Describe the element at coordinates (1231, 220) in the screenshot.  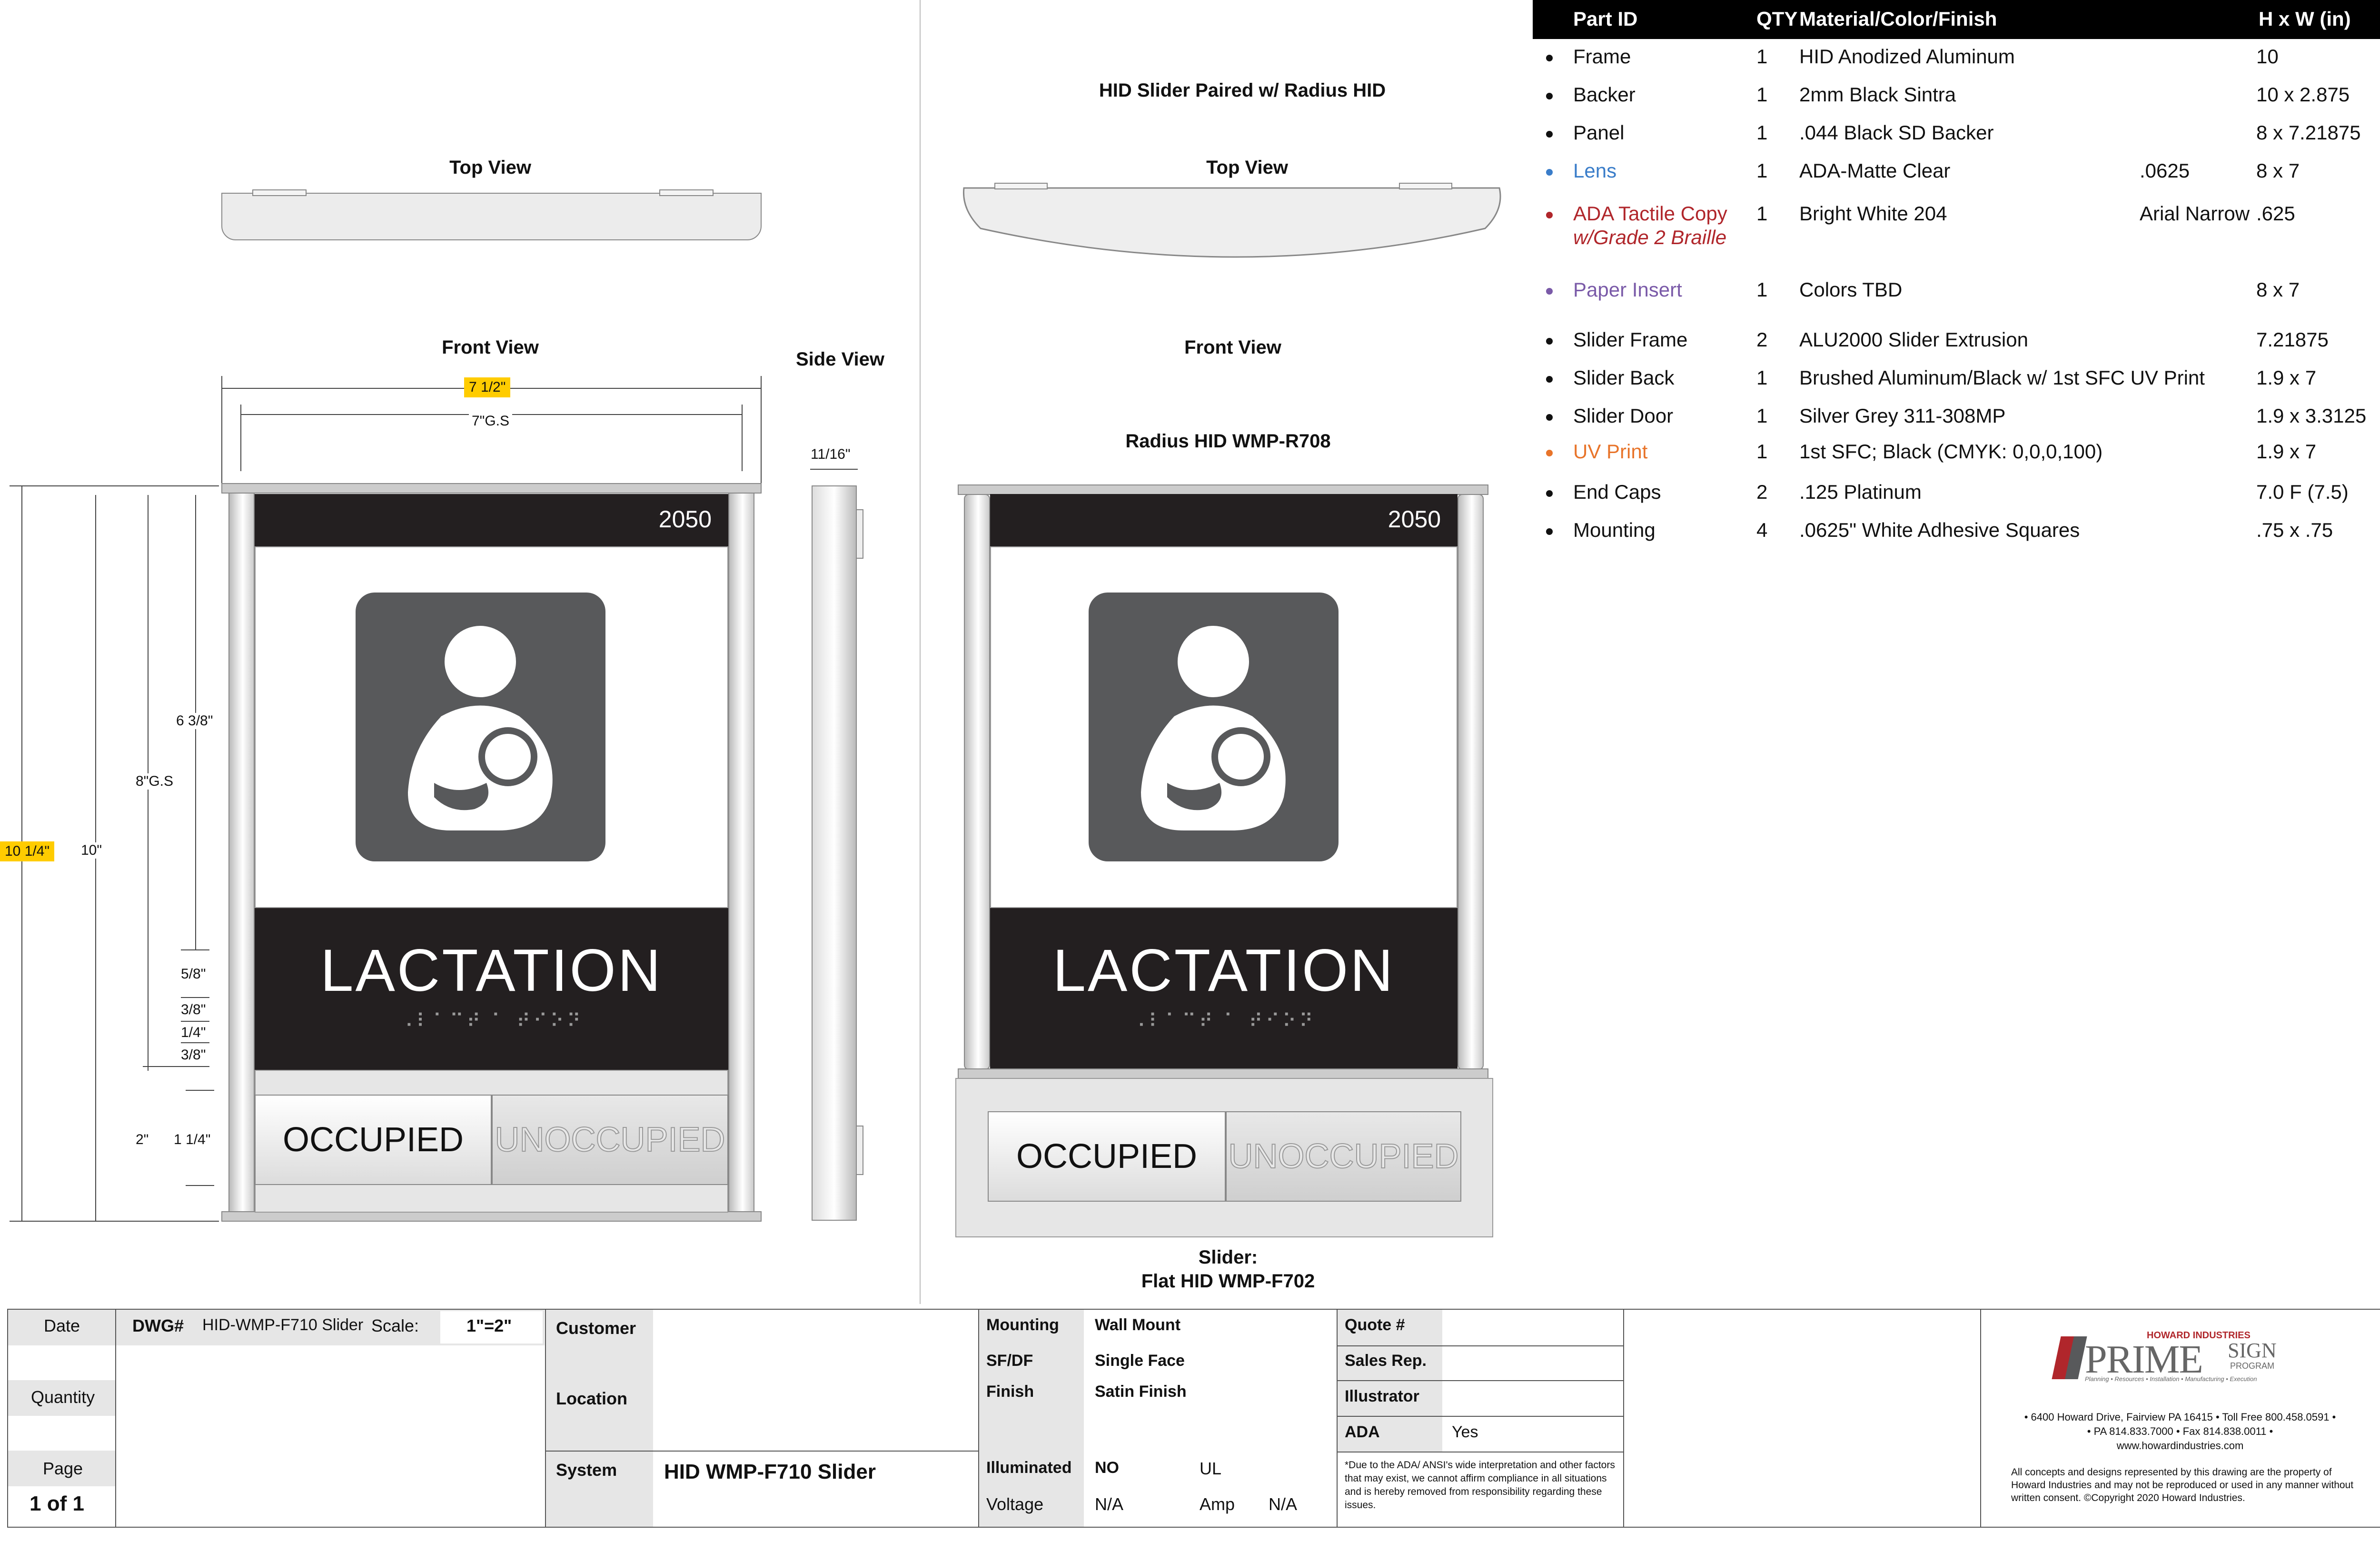
I see `right-top-view-shape` at that location.